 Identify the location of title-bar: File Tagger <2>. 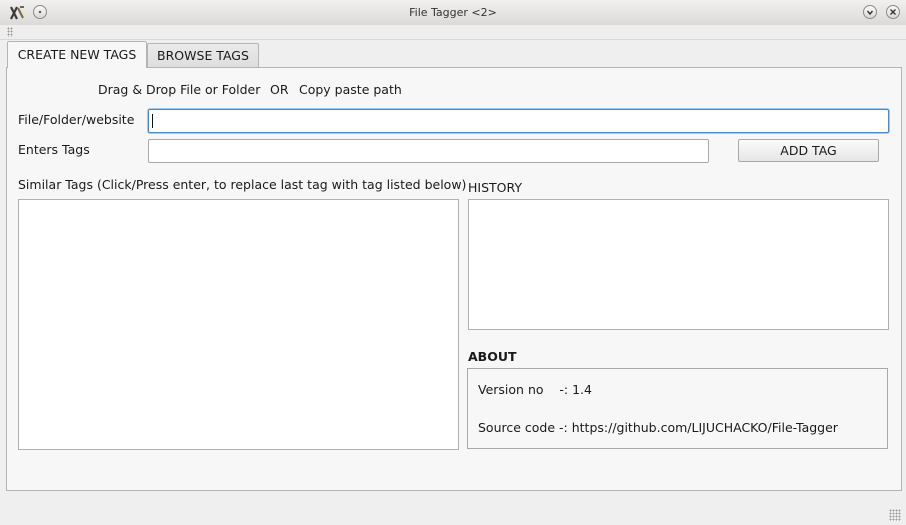
(453, 13).